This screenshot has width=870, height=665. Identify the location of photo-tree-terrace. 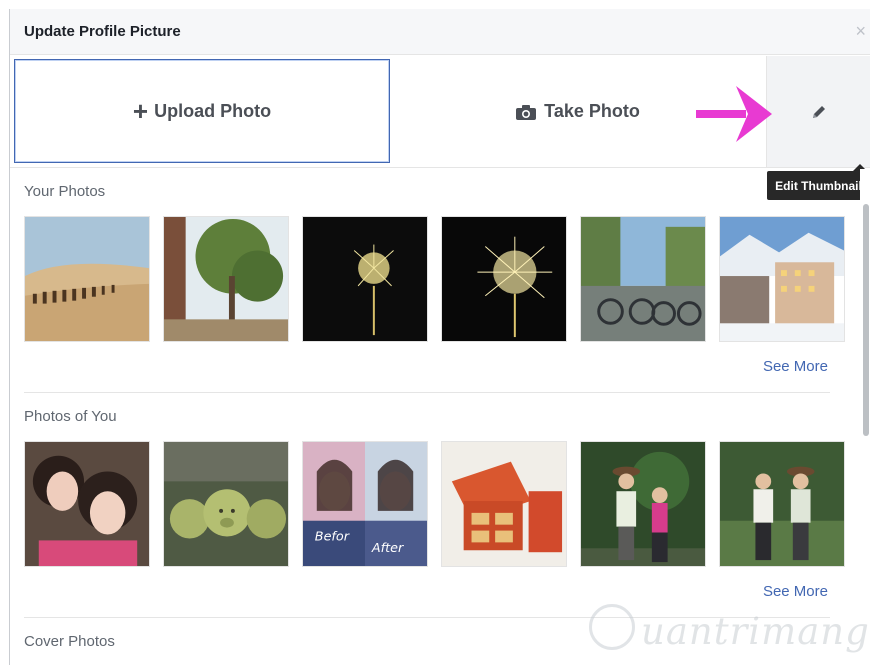
(226, 279).